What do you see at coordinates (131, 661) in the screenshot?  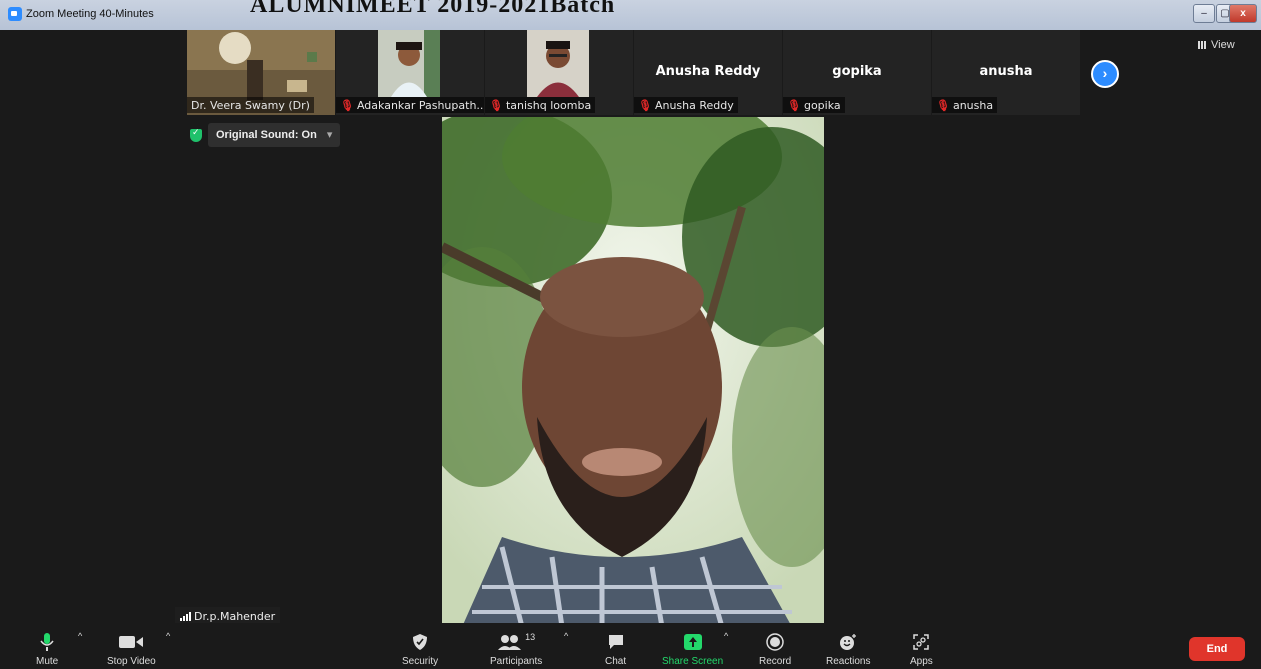 I see `stop-video-label: Stop Video` at bounding box center [131, 661].